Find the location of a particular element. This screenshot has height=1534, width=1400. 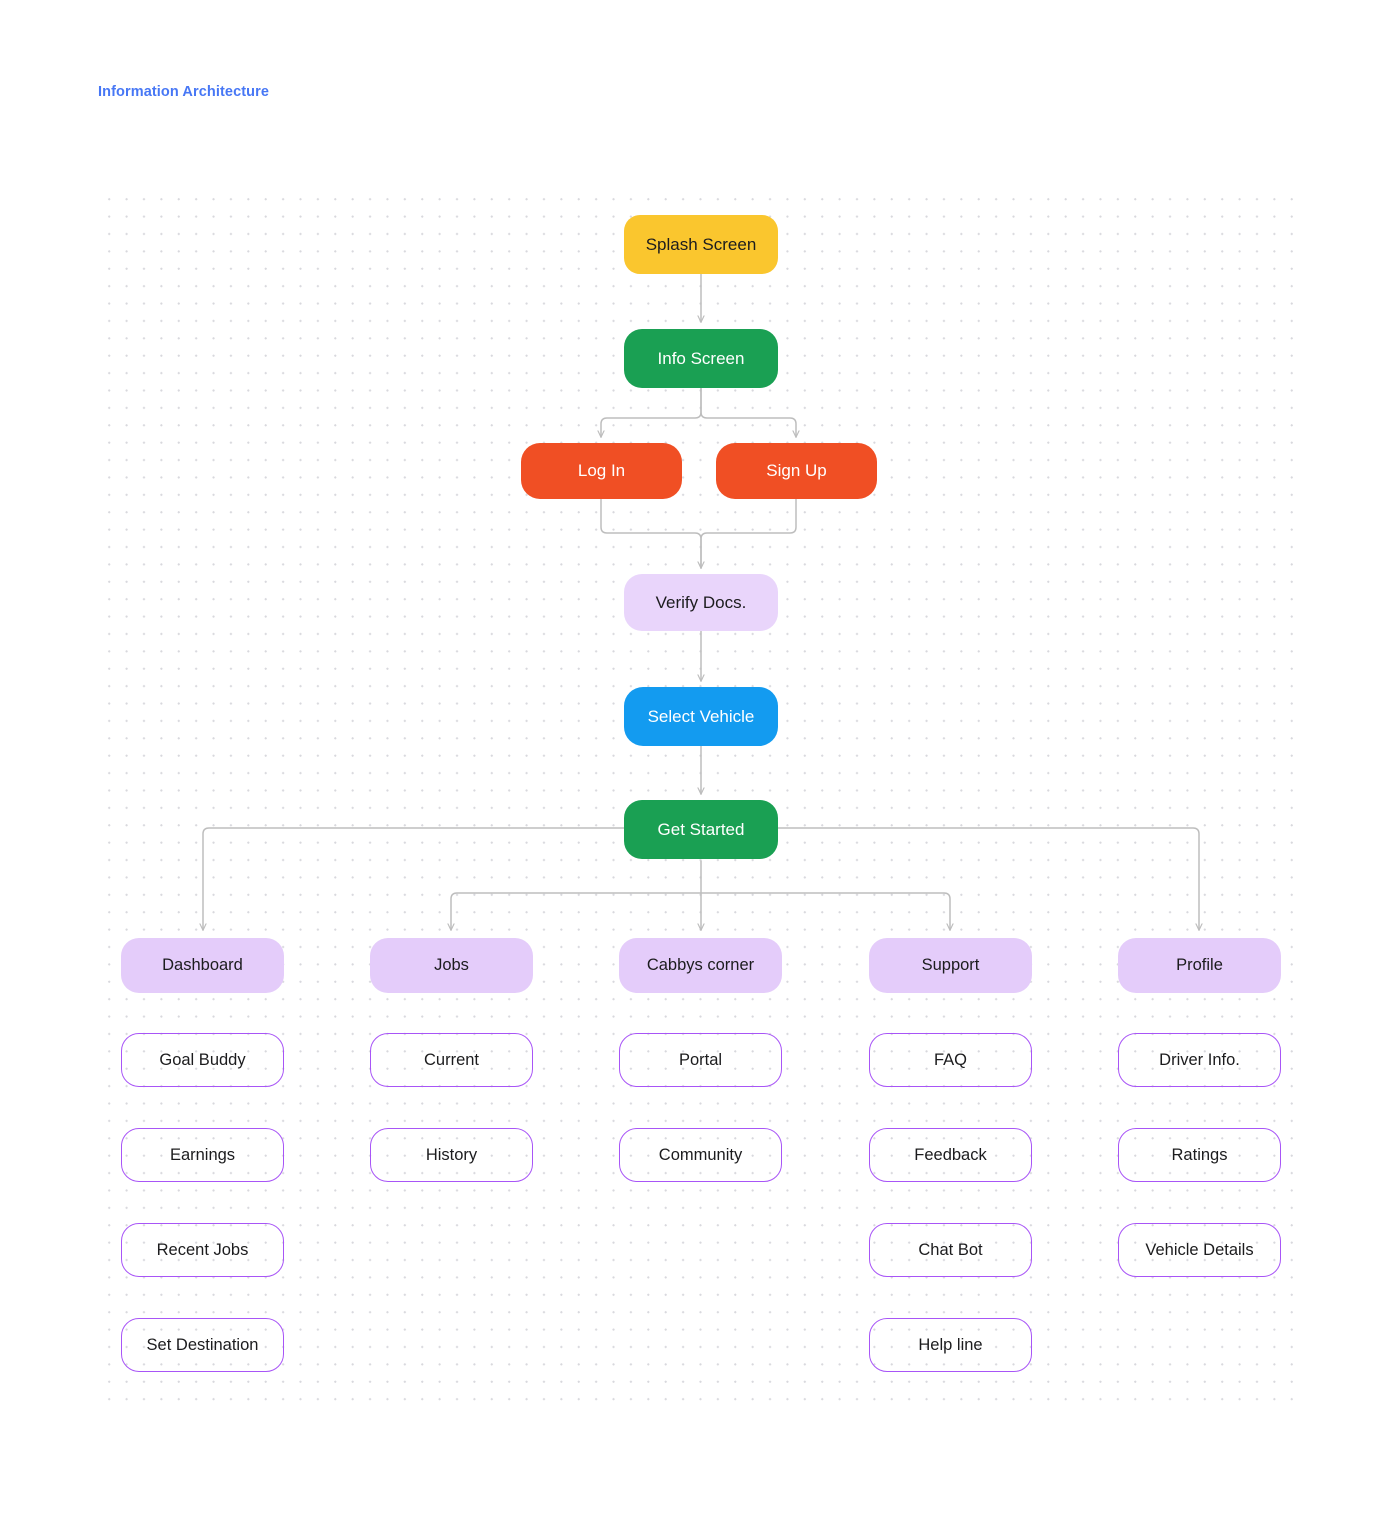

node-label: Support is located at coordinates (950, 965).